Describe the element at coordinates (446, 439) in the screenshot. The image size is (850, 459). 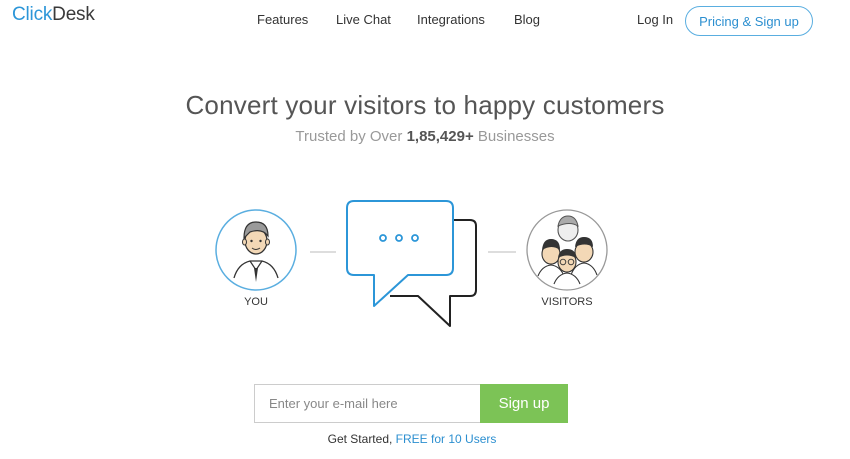
I see `free-users-link: FREE for 10 Users` at that location.